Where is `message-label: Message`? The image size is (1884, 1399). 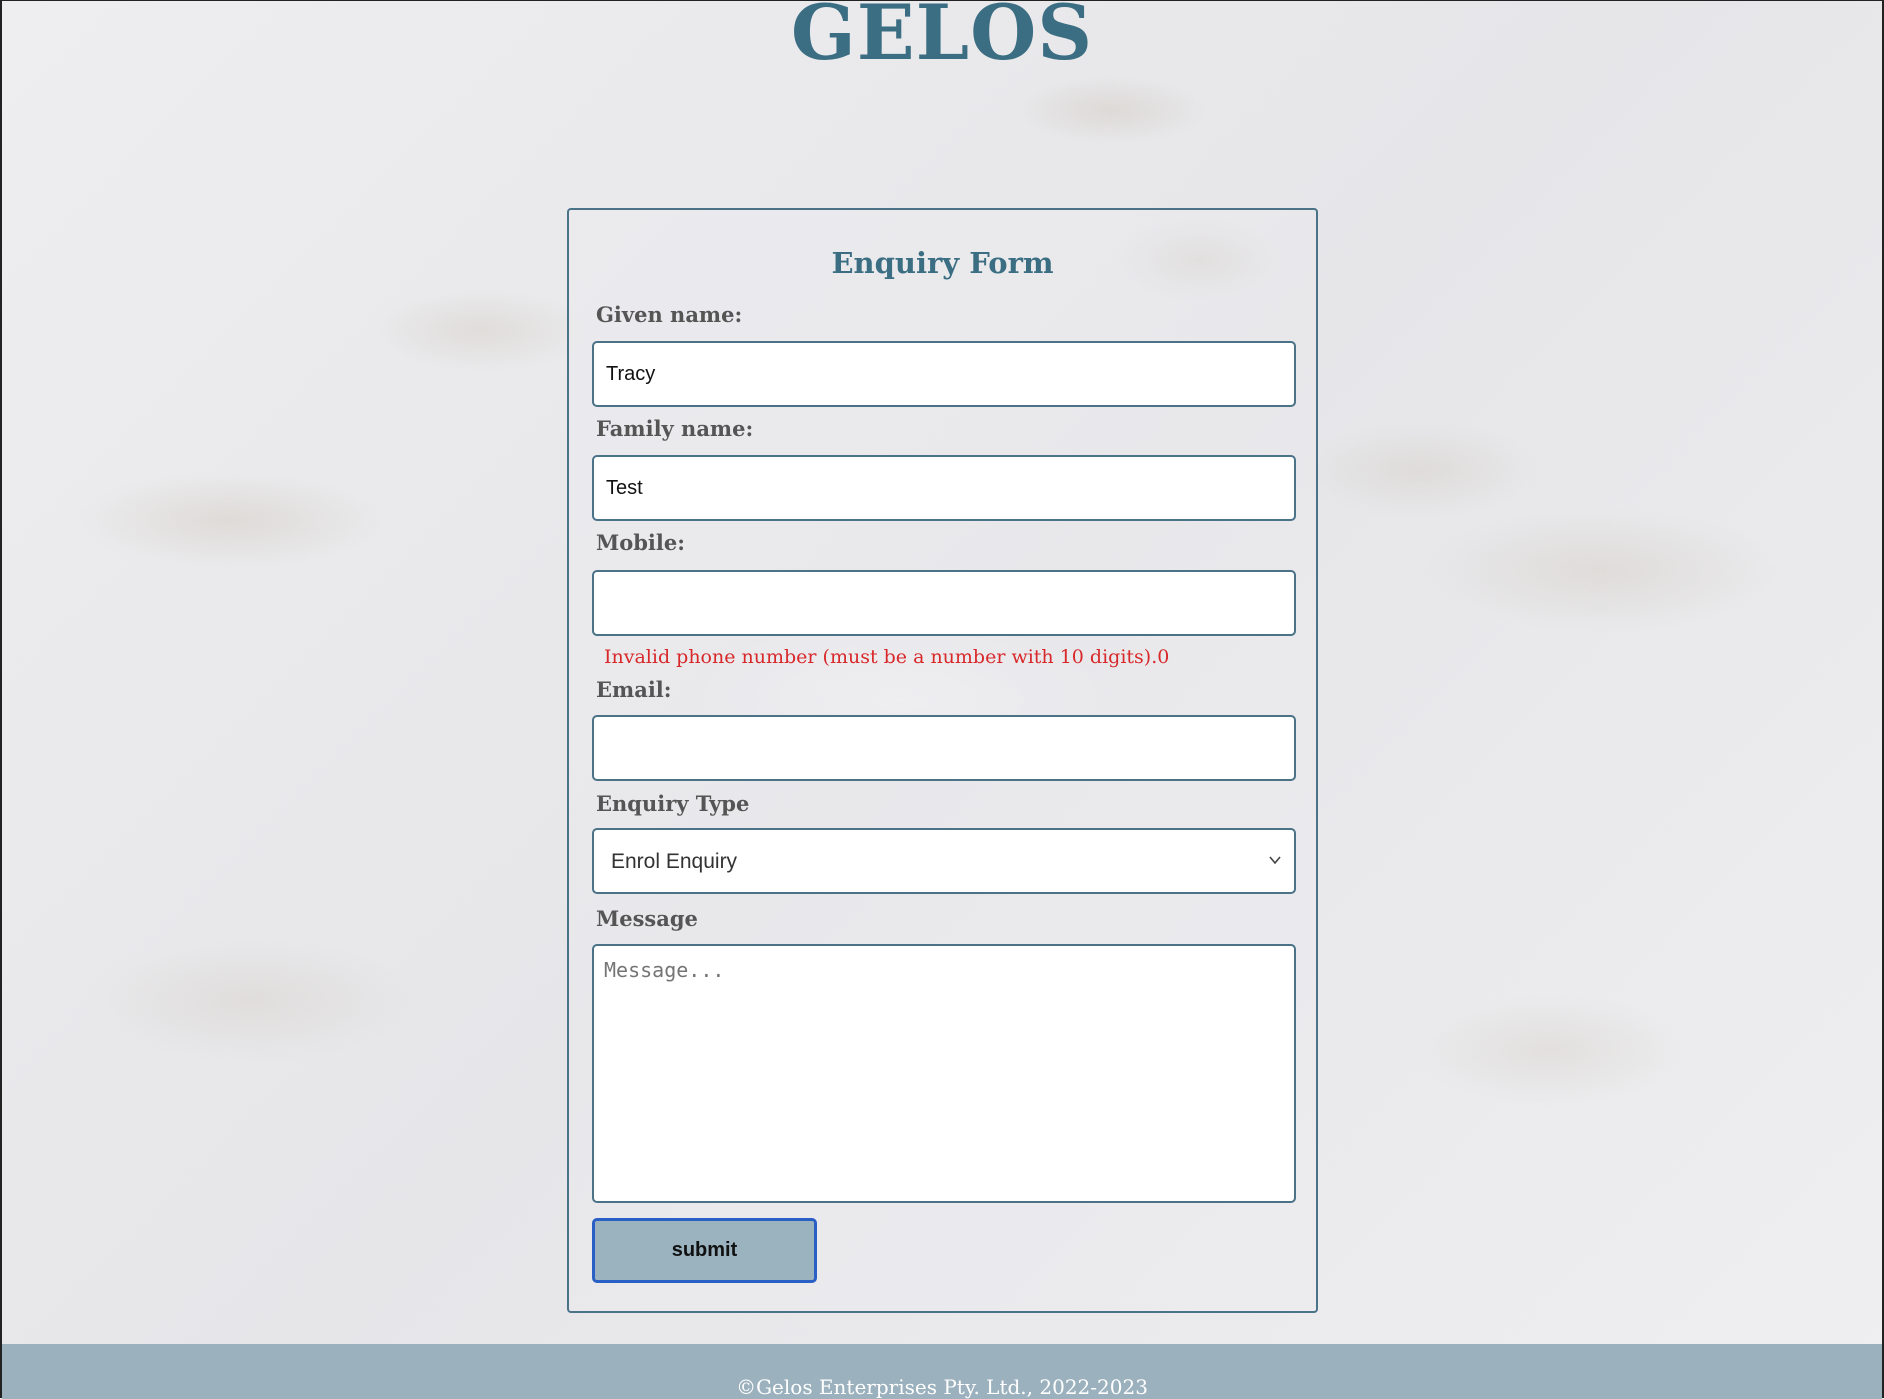 message-label: Message is located at coordinates (647, 918).